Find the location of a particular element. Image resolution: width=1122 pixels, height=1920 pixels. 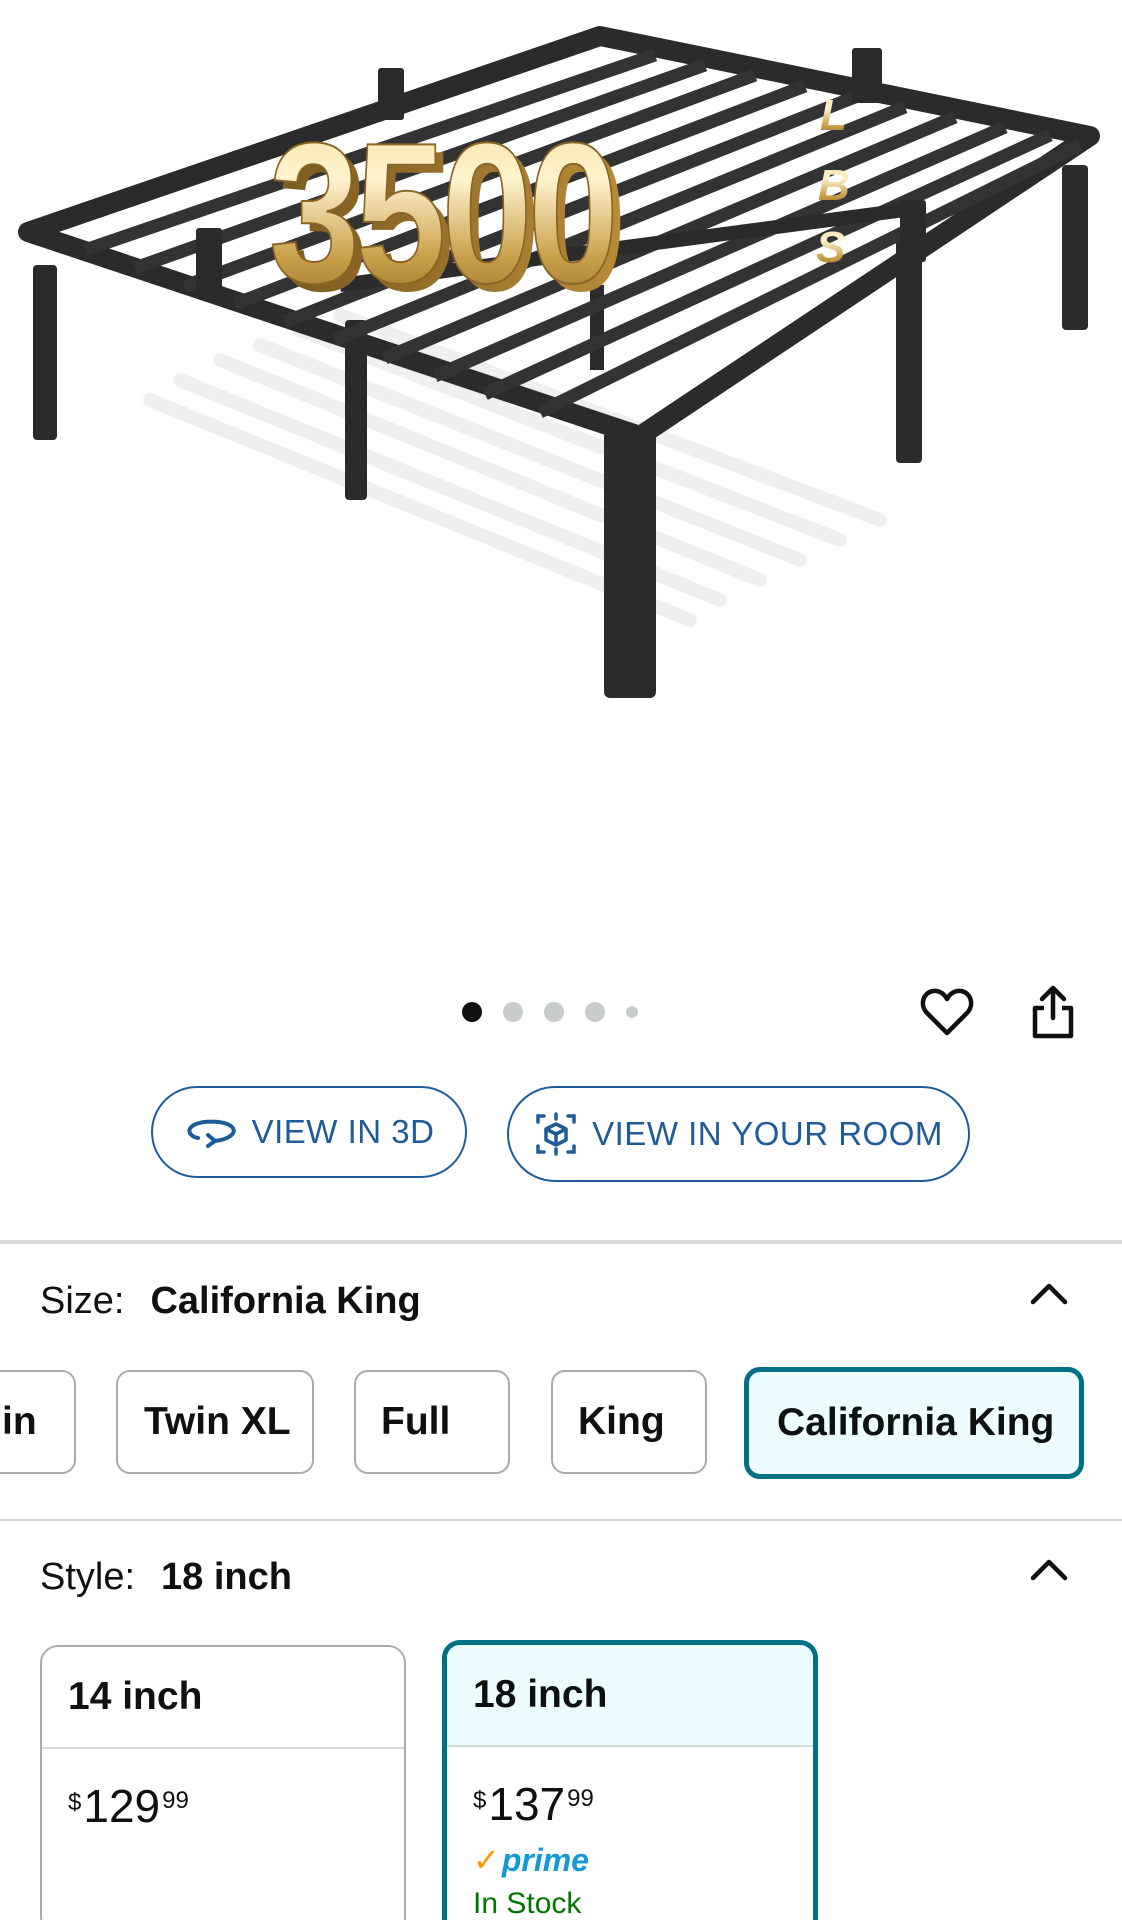

selected-size-value: California King is located at coordinates (285, 1301).